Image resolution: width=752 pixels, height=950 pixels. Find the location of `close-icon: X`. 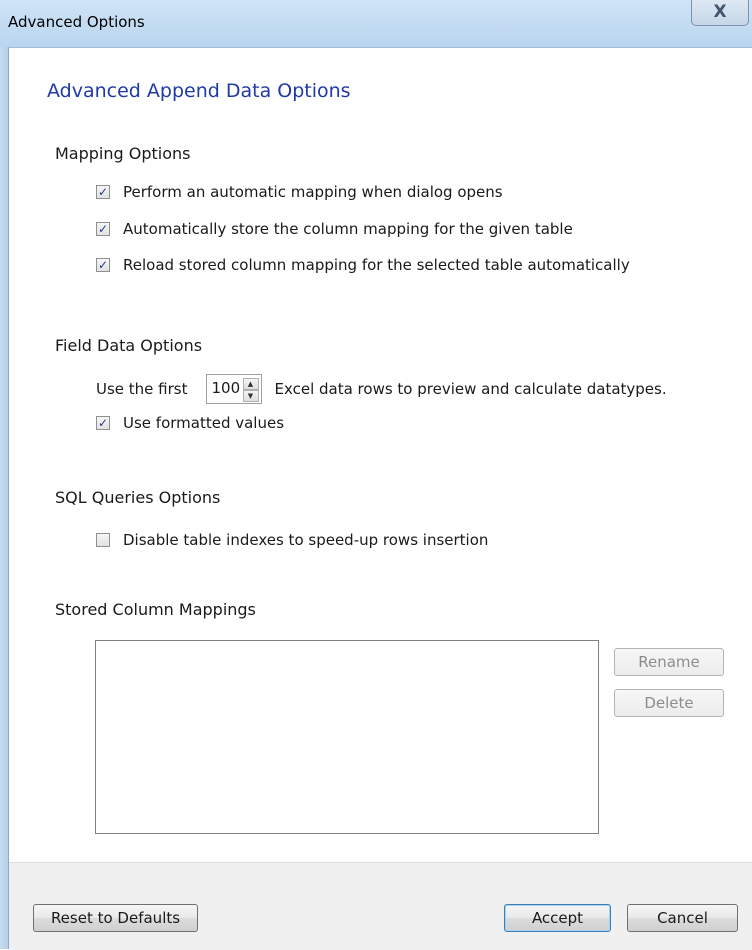

close-icon: X is located at coordinates (720, 12).